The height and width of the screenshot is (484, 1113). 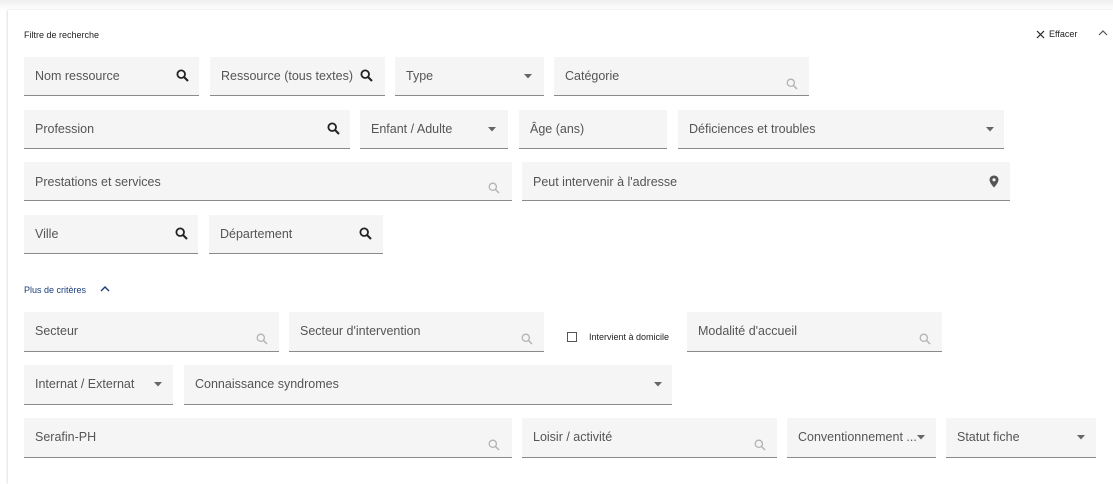 What do you see at coordinates (1063, 34) in the screenshot?
I see `clear-button-label: Effacer` at bounding box center [1063, 34].